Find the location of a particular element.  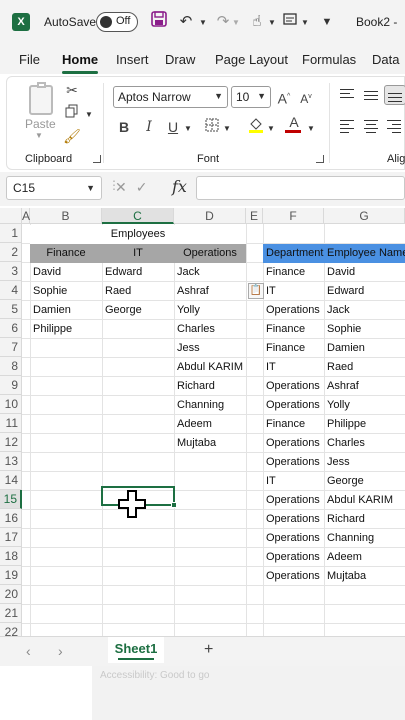

tab-formulas: Formulas is located at coordinates (329, 59).